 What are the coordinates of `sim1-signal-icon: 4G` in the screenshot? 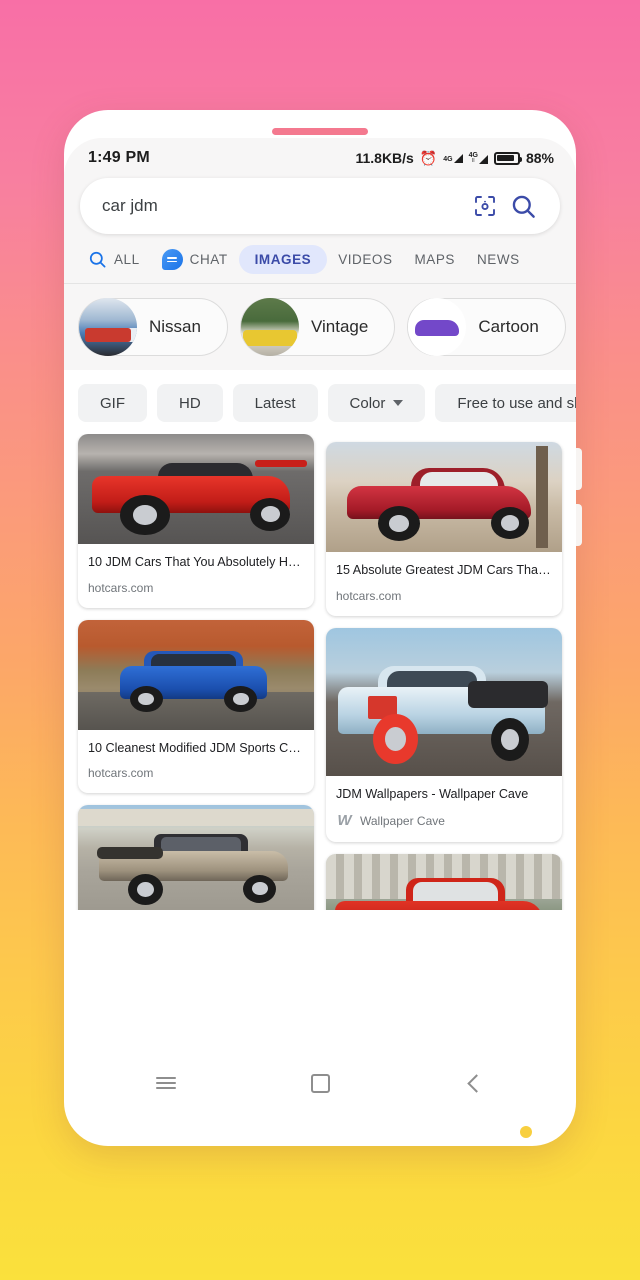 It's located at (453, 158).